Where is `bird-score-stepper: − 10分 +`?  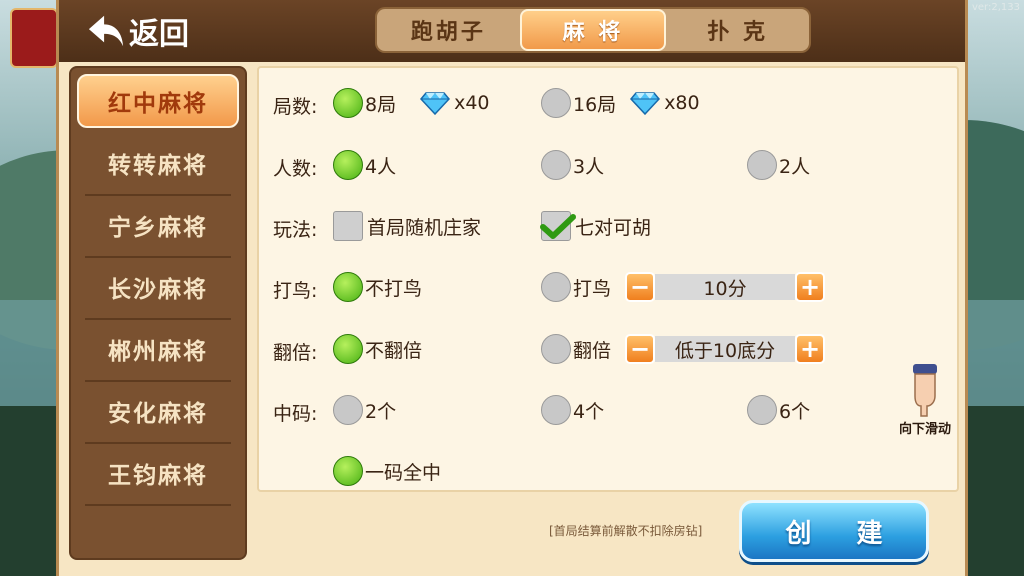
bird-score-stepper: − 10分 + is located at coordinates (725, 287).